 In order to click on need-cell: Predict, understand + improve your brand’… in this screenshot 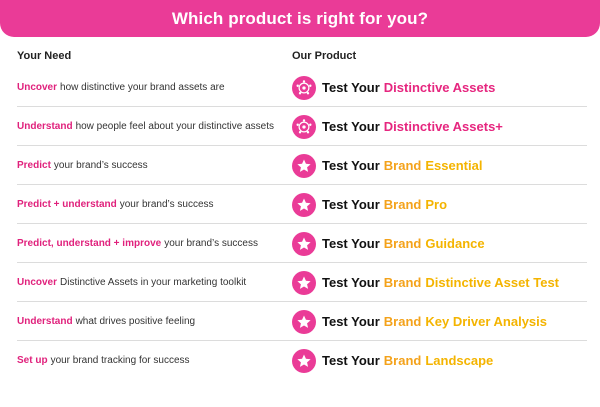, I will do `click(152, 243)`.